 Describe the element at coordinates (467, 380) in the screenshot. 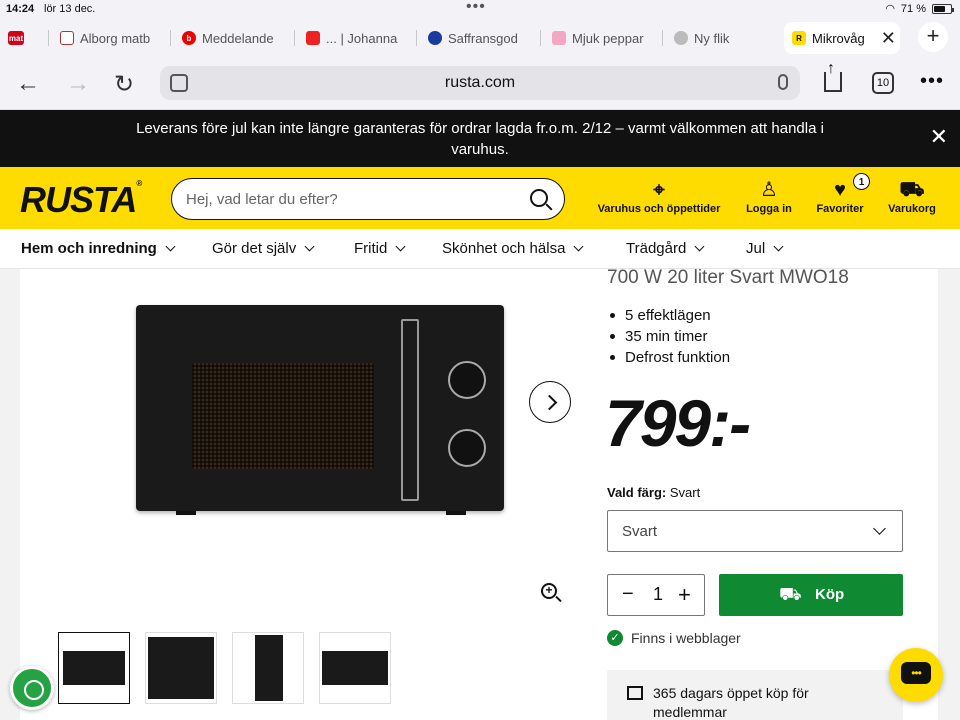

I see `power-knob` at that location.